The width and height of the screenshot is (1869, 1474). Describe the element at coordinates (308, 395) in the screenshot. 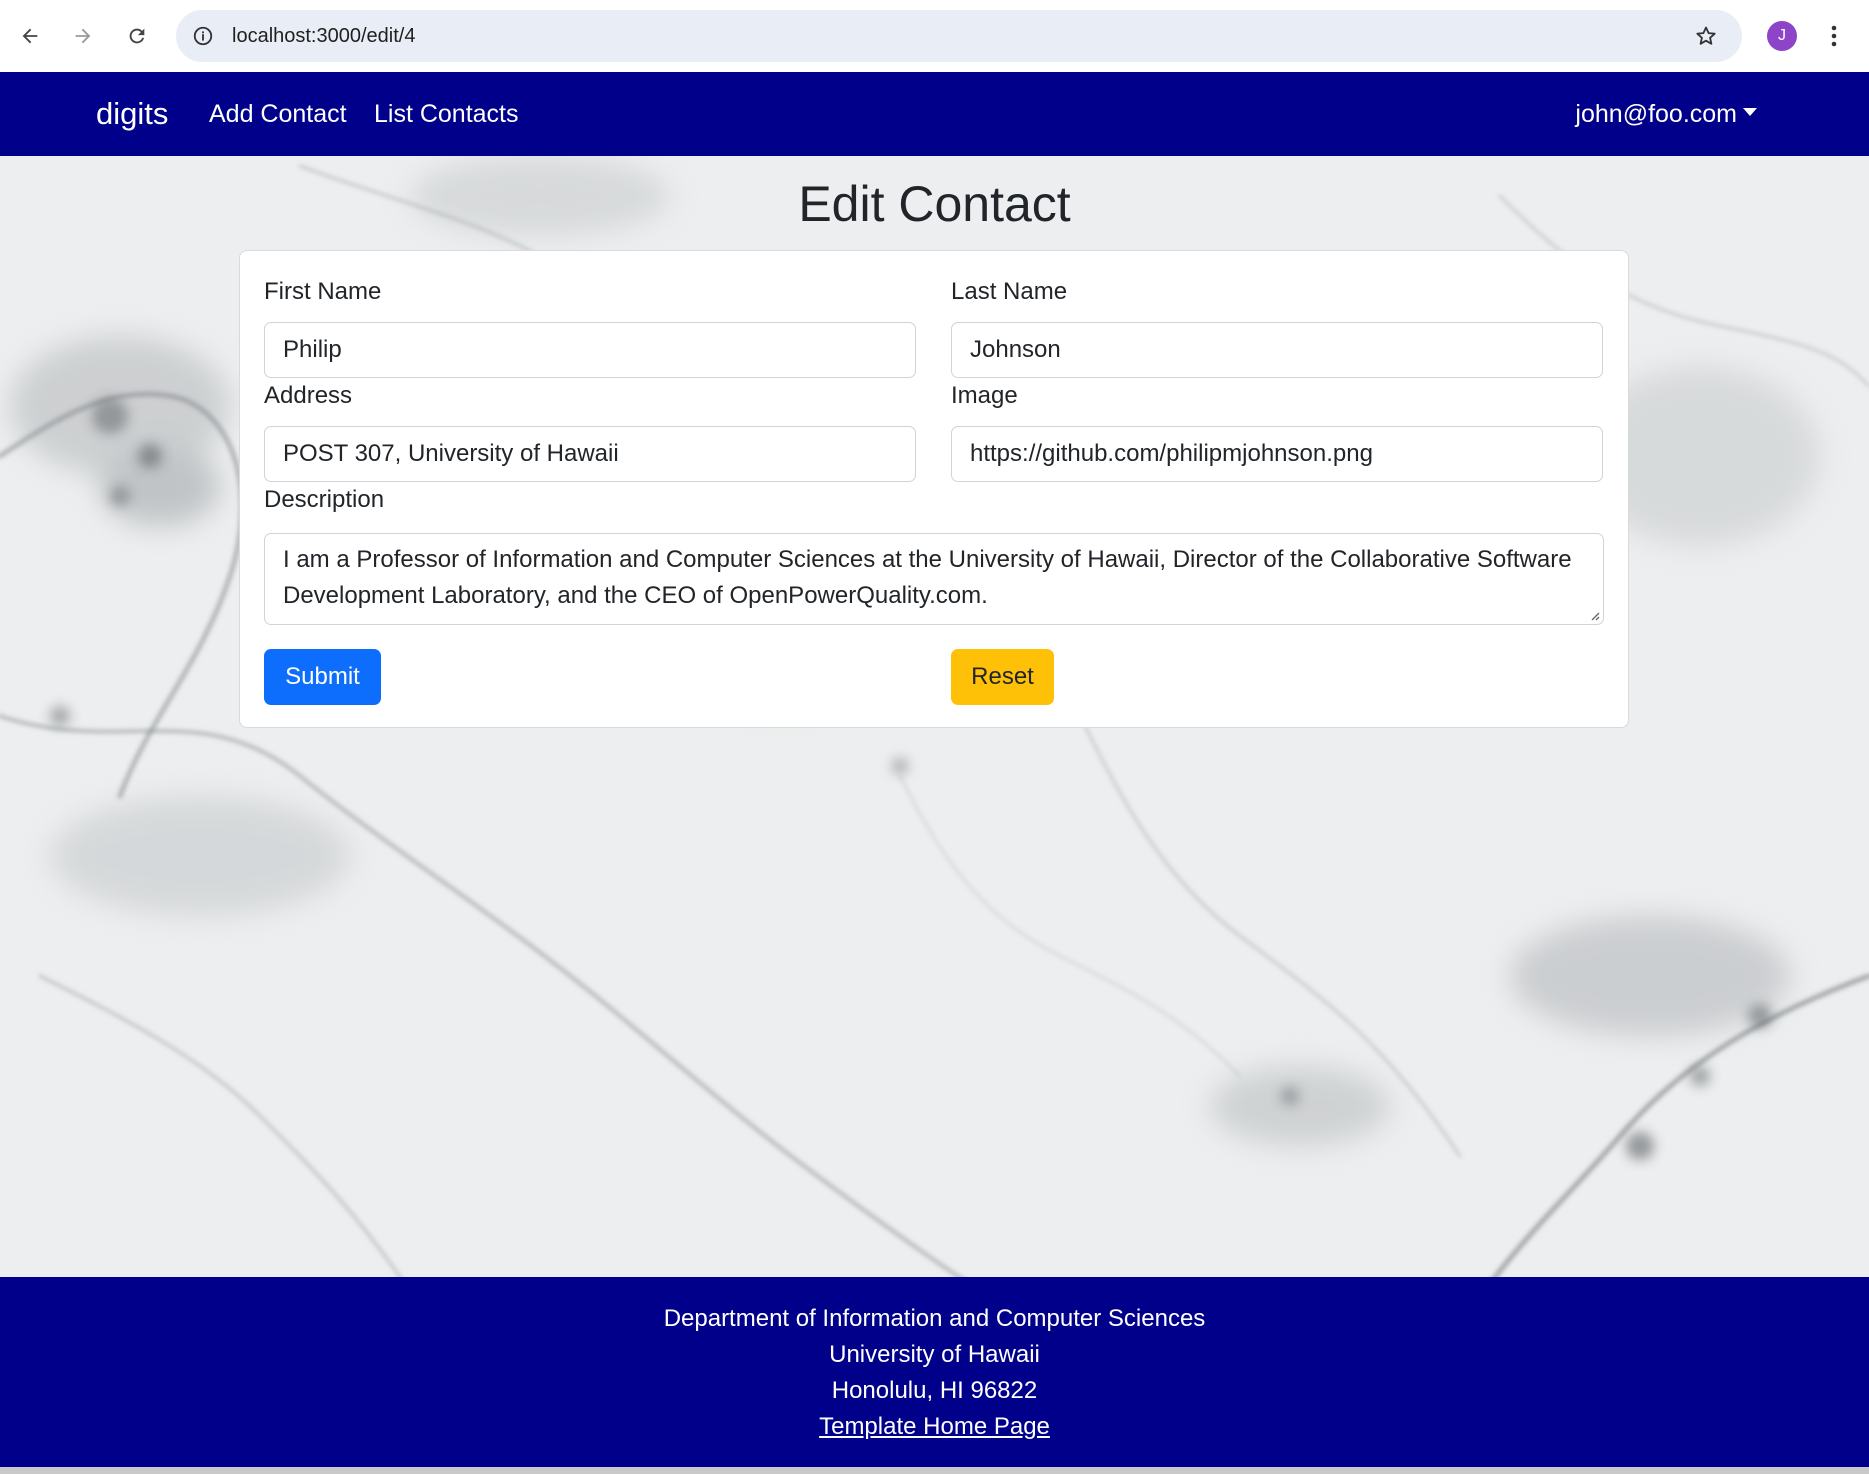

I see `address-label: Address` at that location.